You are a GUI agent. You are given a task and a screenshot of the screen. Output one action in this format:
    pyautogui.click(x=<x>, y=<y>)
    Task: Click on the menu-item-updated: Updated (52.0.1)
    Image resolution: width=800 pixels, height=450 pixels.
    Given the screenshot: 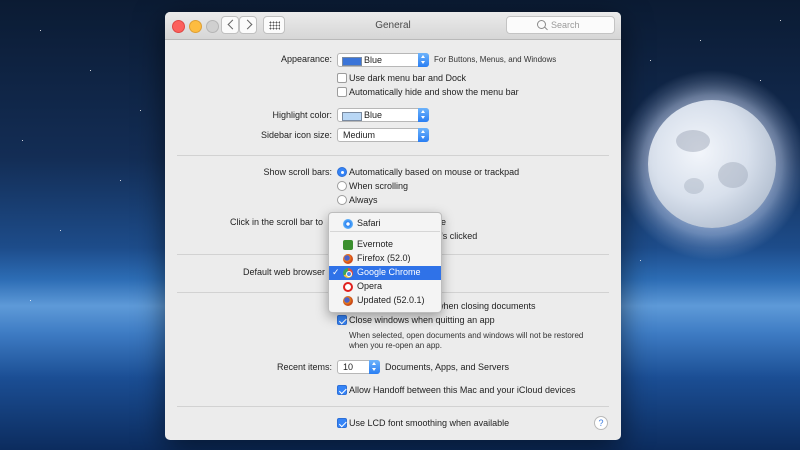 What is the action you would take?
    pyautogui.click(x=385, y=301)
    